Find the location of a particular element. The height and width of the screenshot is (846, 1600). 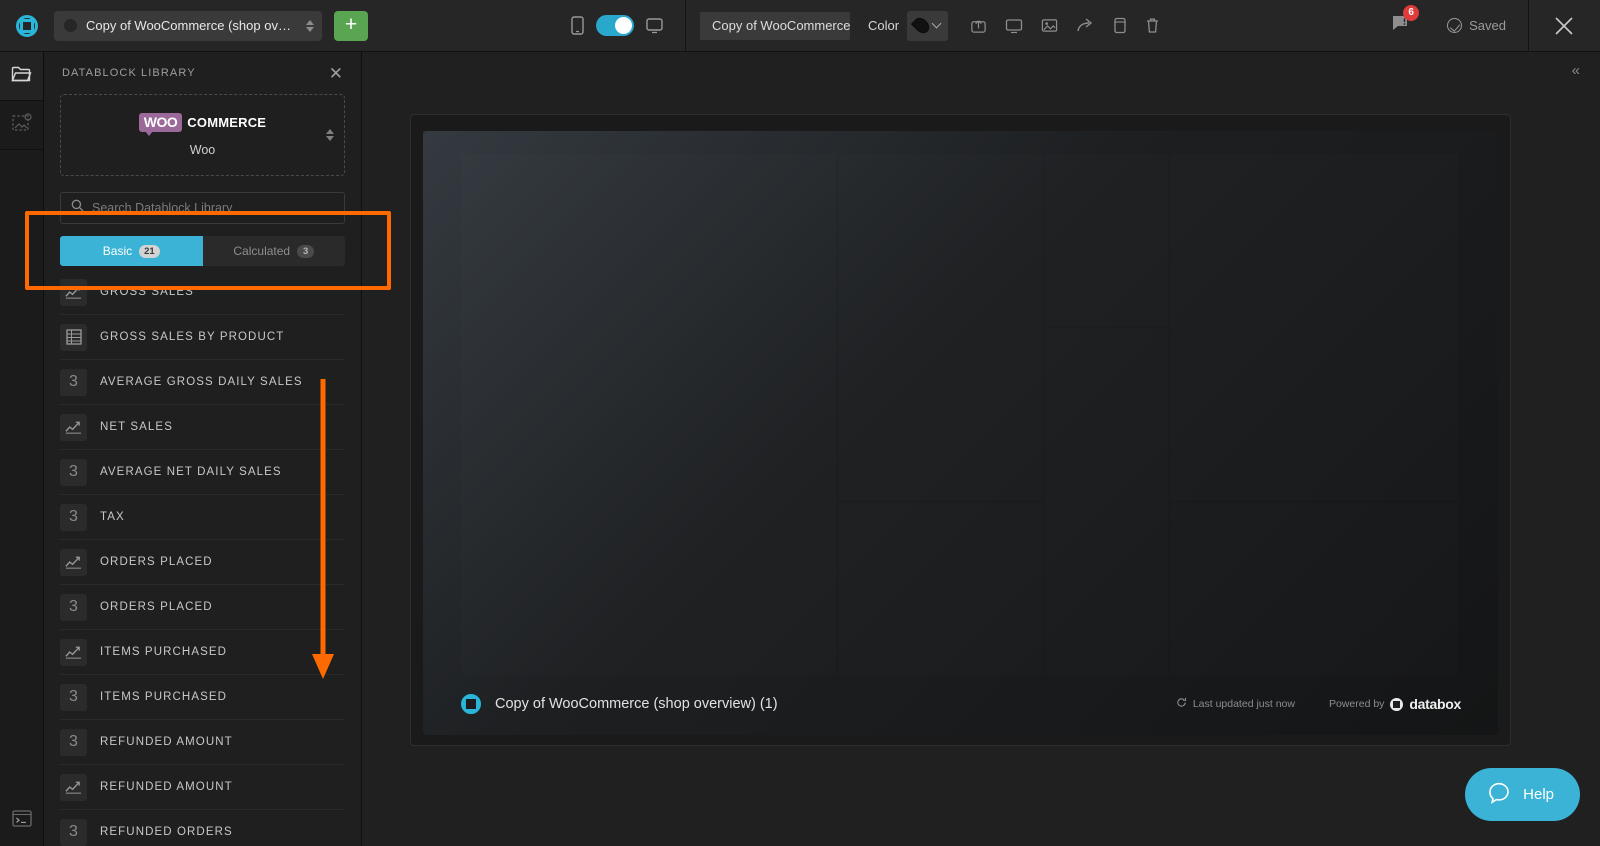

left-rail is located at coordinates (22, 449).